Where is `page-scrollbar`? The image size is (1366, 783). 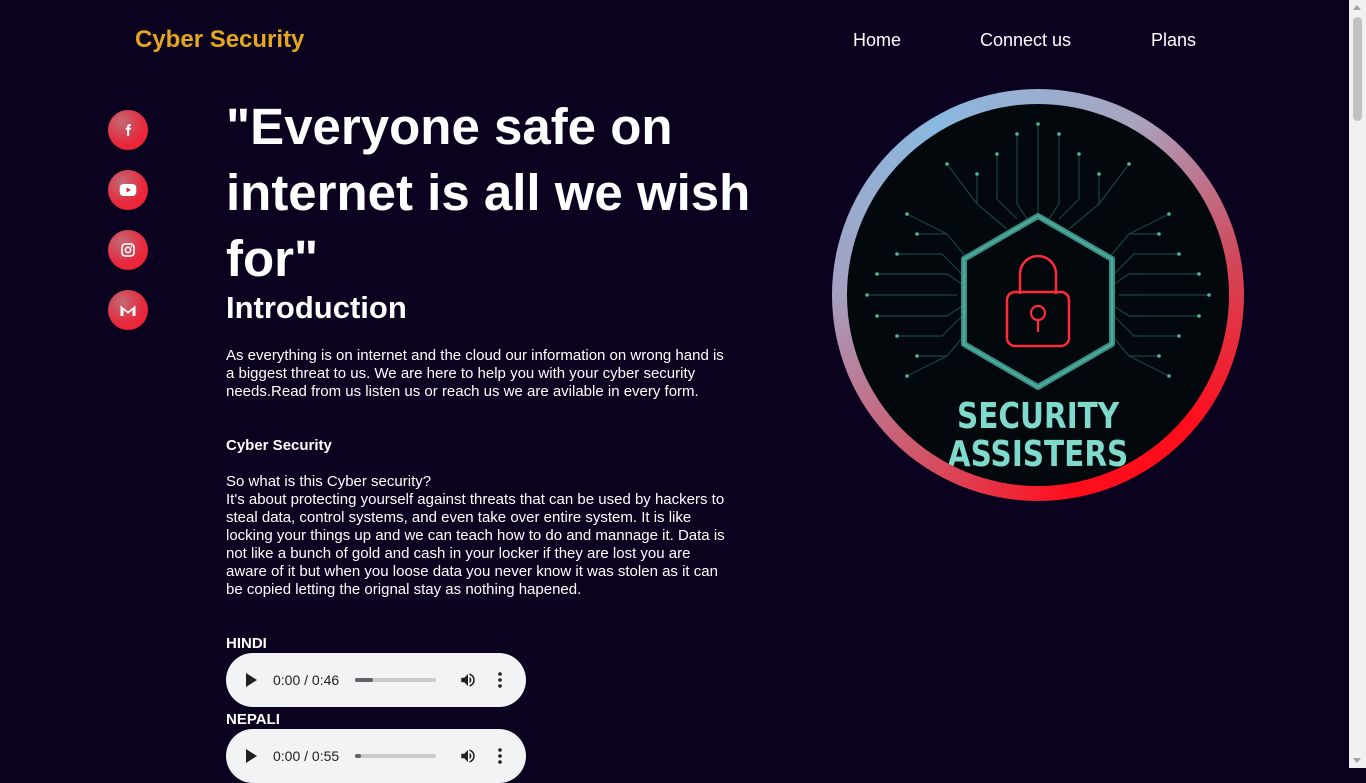 page-scrollbar is located at coordinates (1357, 384).